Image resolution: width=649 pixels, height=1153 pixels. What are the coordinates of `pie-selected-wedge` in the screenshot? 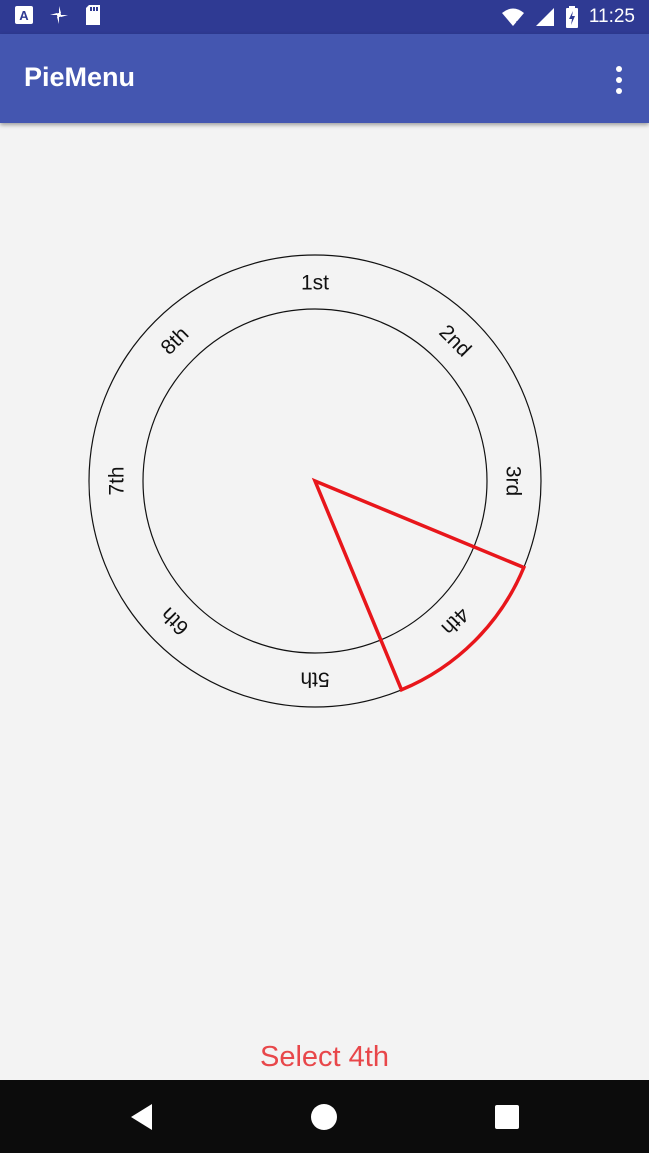 It's located at (419, 585).